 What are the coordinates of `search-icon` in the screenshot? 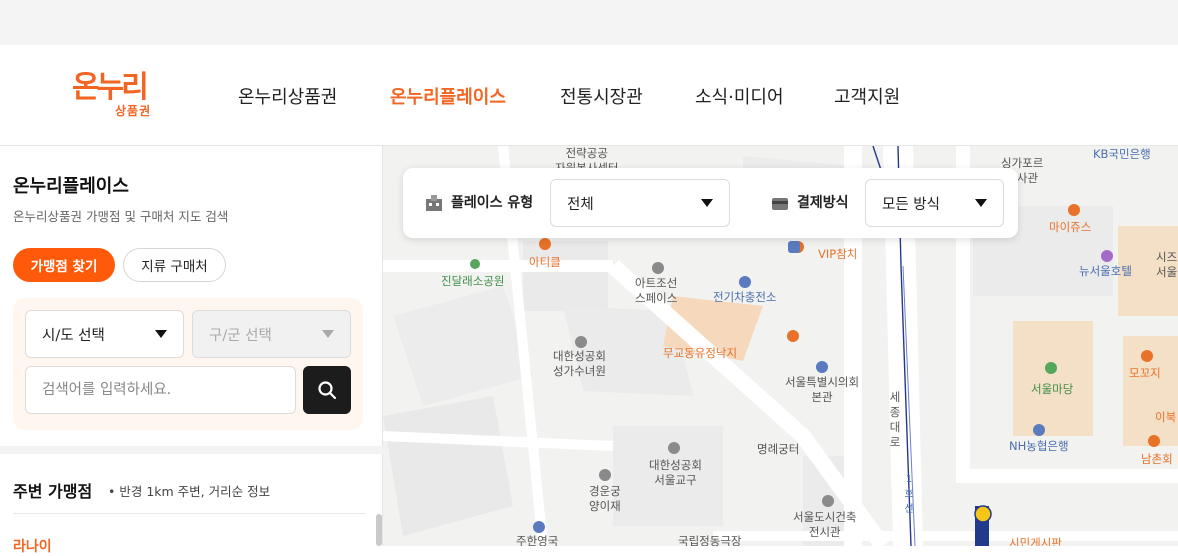 It's located at (327, 390).